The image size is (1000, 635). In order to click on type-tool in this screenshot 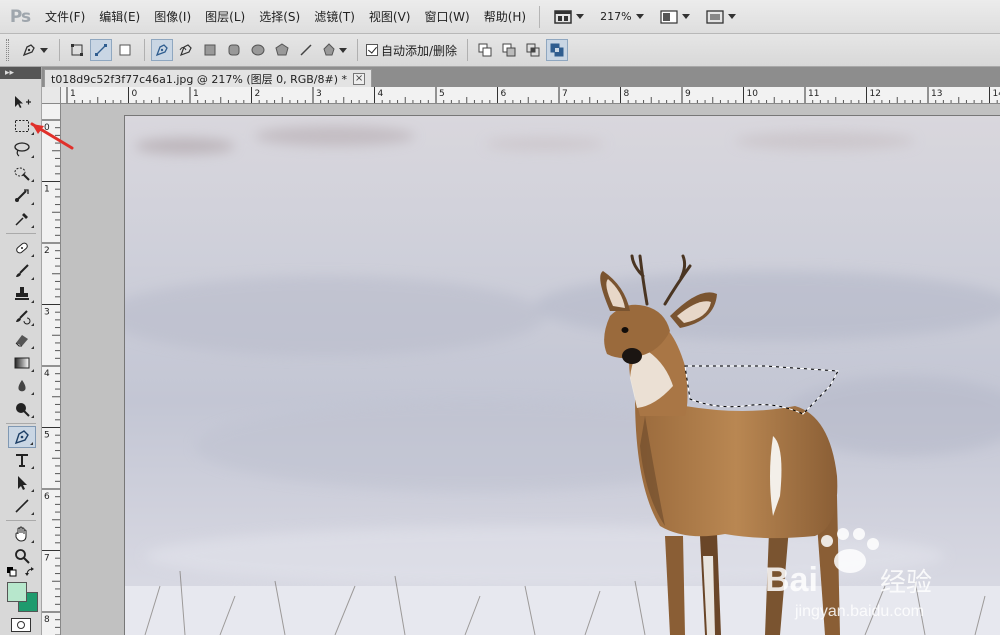, I will do `click(22, 460)`.